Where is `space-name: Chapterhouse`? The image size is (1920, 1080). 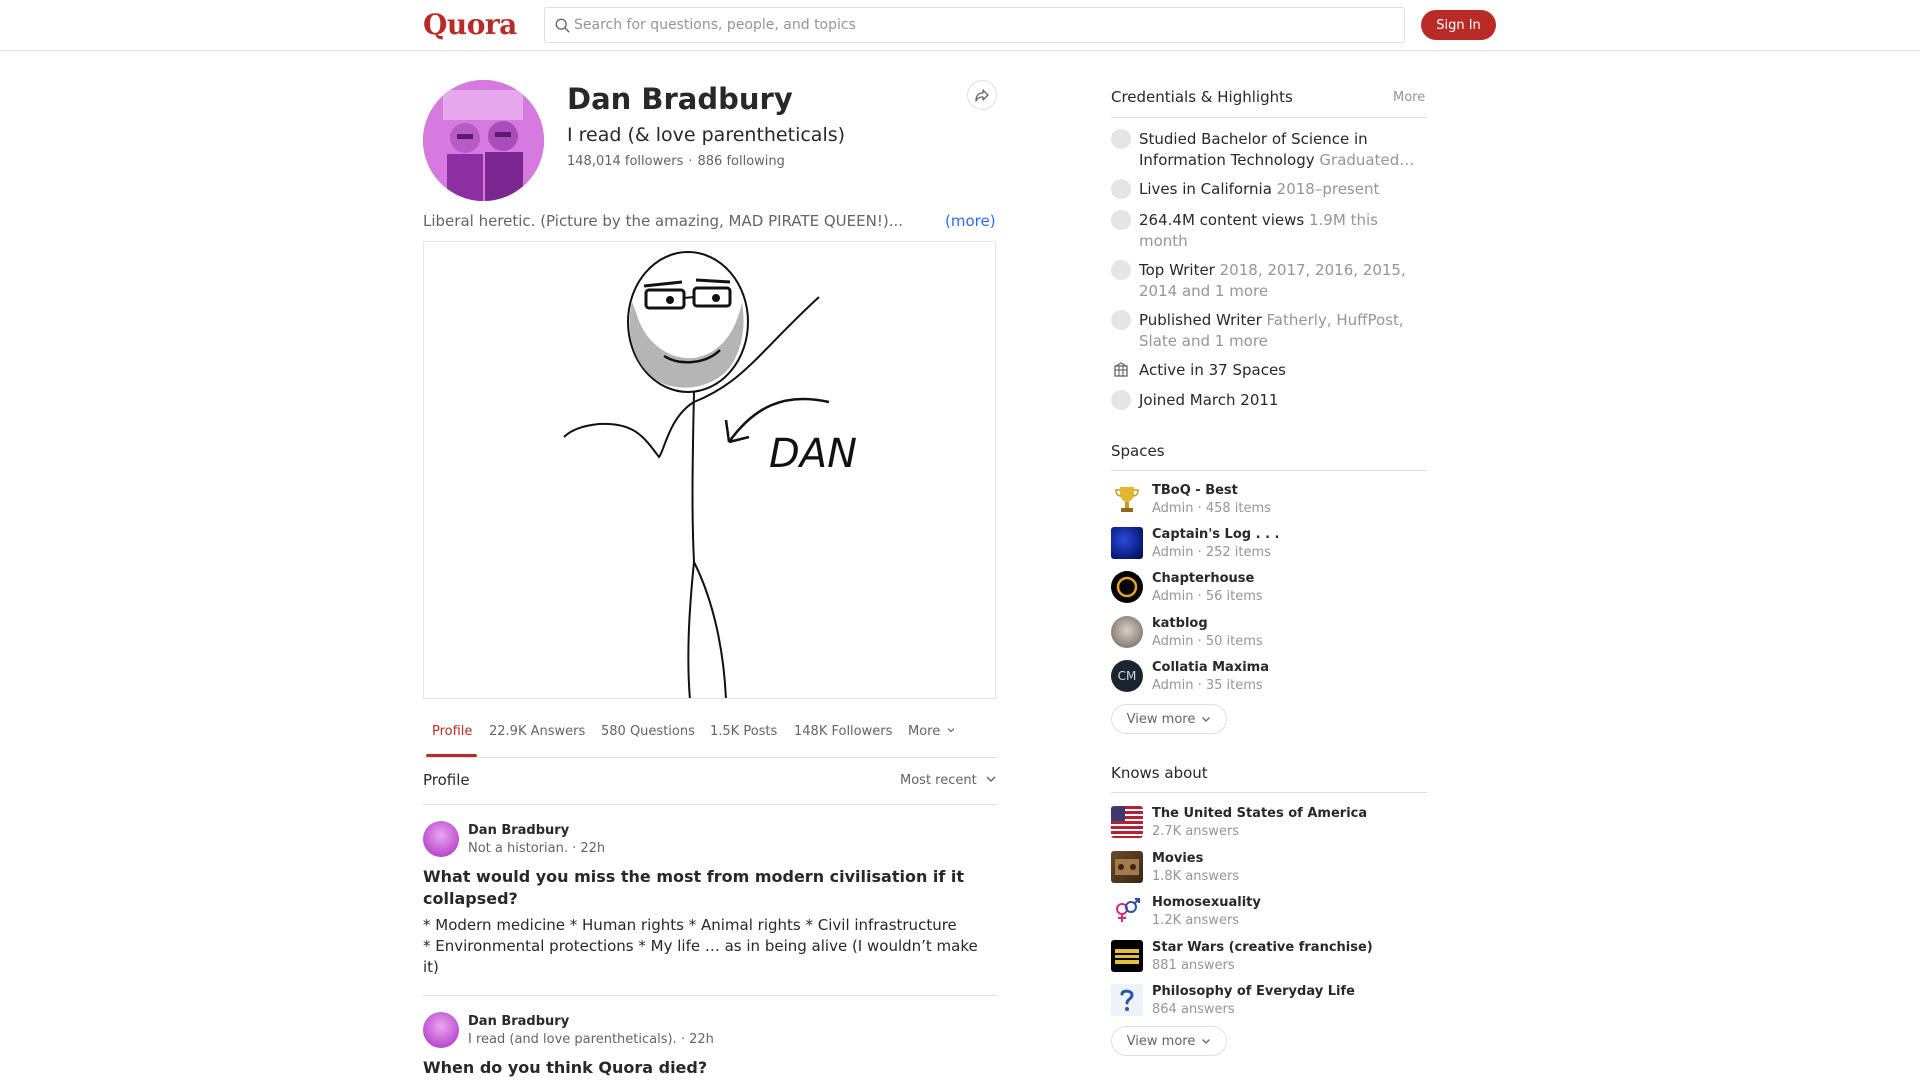 space-name: Chapterhouse is located at coordinates (1203, 578).